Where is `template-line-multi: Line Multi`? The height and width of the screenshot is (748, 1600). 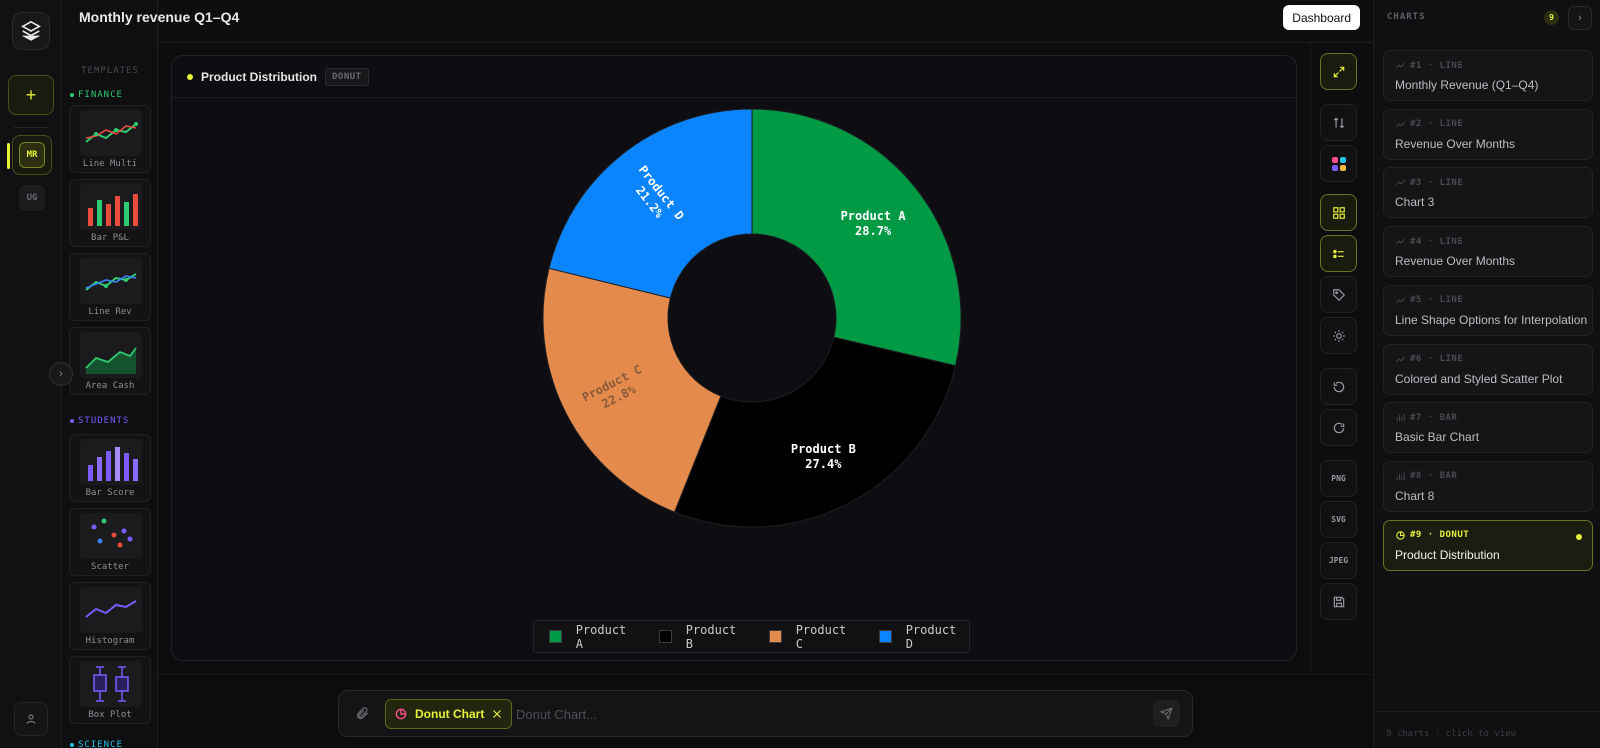
template-line-multi: Line Multi is located at coordinates (110, 139).